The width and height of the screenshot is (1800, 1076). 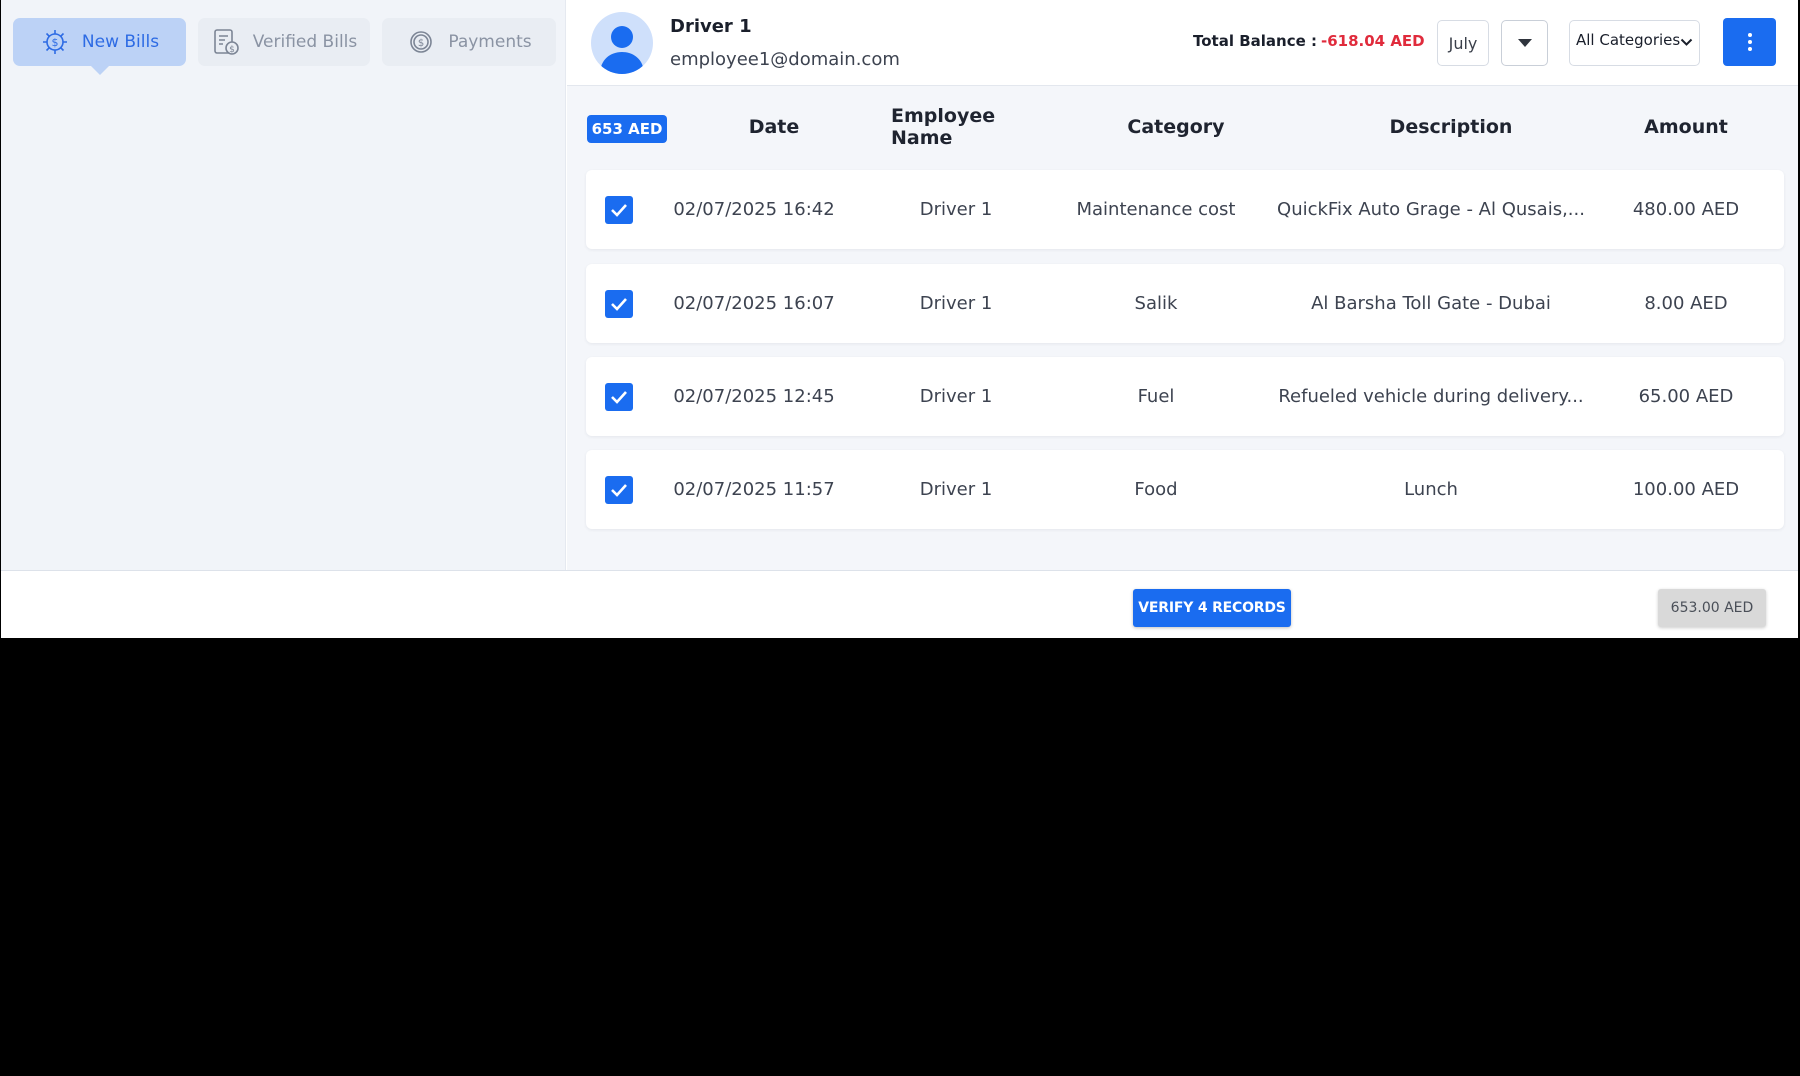 I want to click on total-balance-value: -618.04 AED, so click(x=1372, y=41).